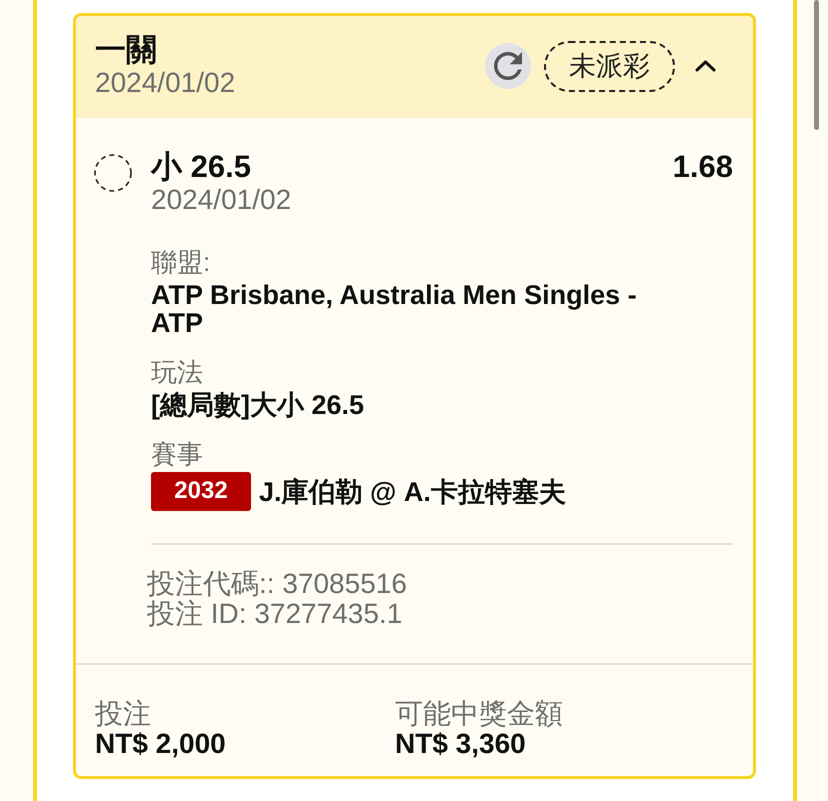  I want to click on event-name: J.庫伯勒 @ A.卡拉特塞夫, so click(412, 492).